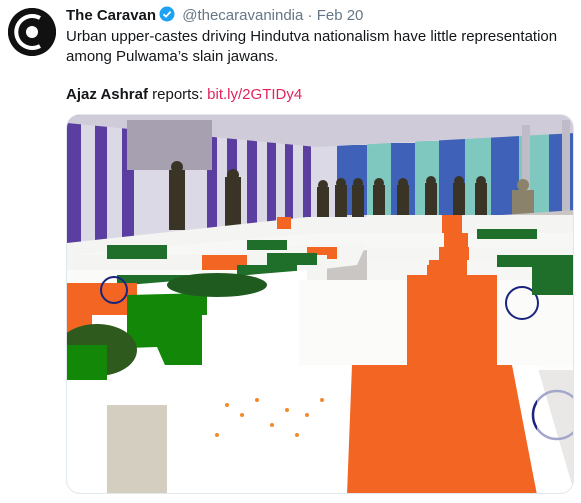 This screenshot has width=581, height=503. I want to click on article-link: bit.ly/2GTIDy4, so click(254, 94).